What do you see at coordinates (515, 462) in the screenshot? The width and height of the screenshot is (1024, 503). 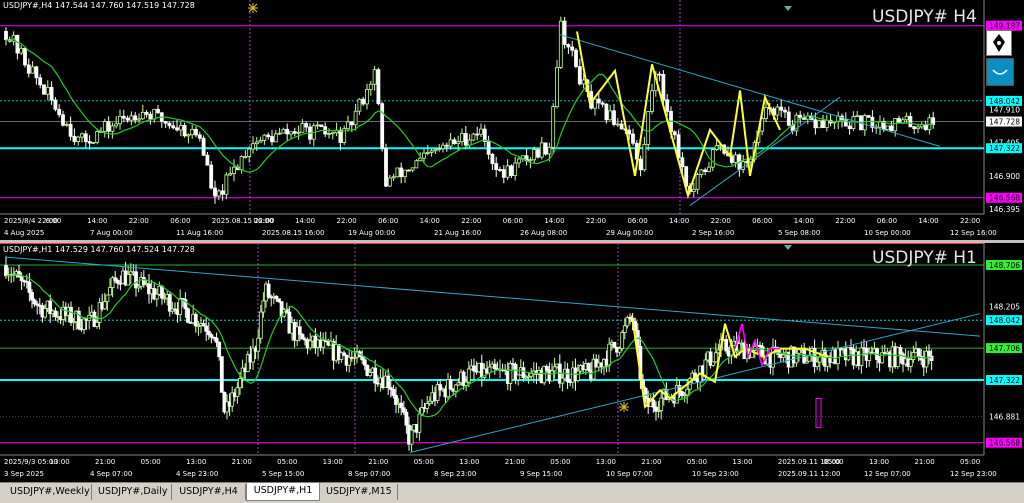 I see `h1-time-label-11: 21:00` at bounding box center [515, 462].